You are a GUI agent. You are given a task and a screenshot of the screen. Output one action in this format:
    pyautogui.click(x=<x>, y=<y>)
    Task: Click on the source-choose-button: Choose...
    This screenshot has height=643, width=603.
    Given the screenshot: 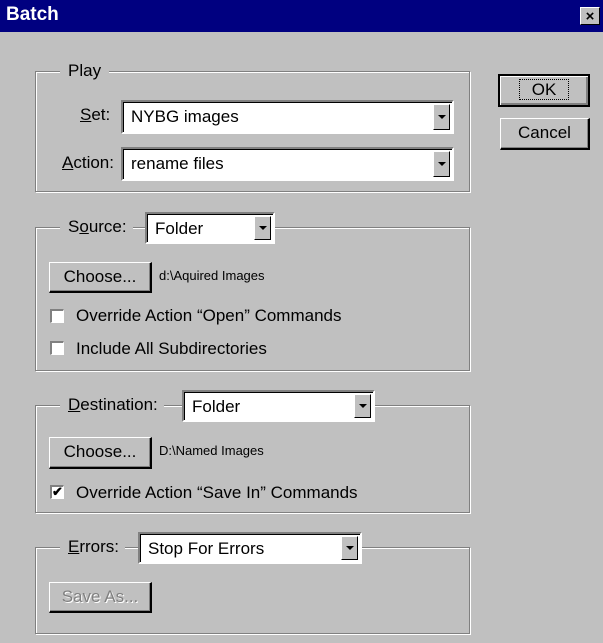 What is the action you would take?
    pyautogui.click(x=100, y=277)
    